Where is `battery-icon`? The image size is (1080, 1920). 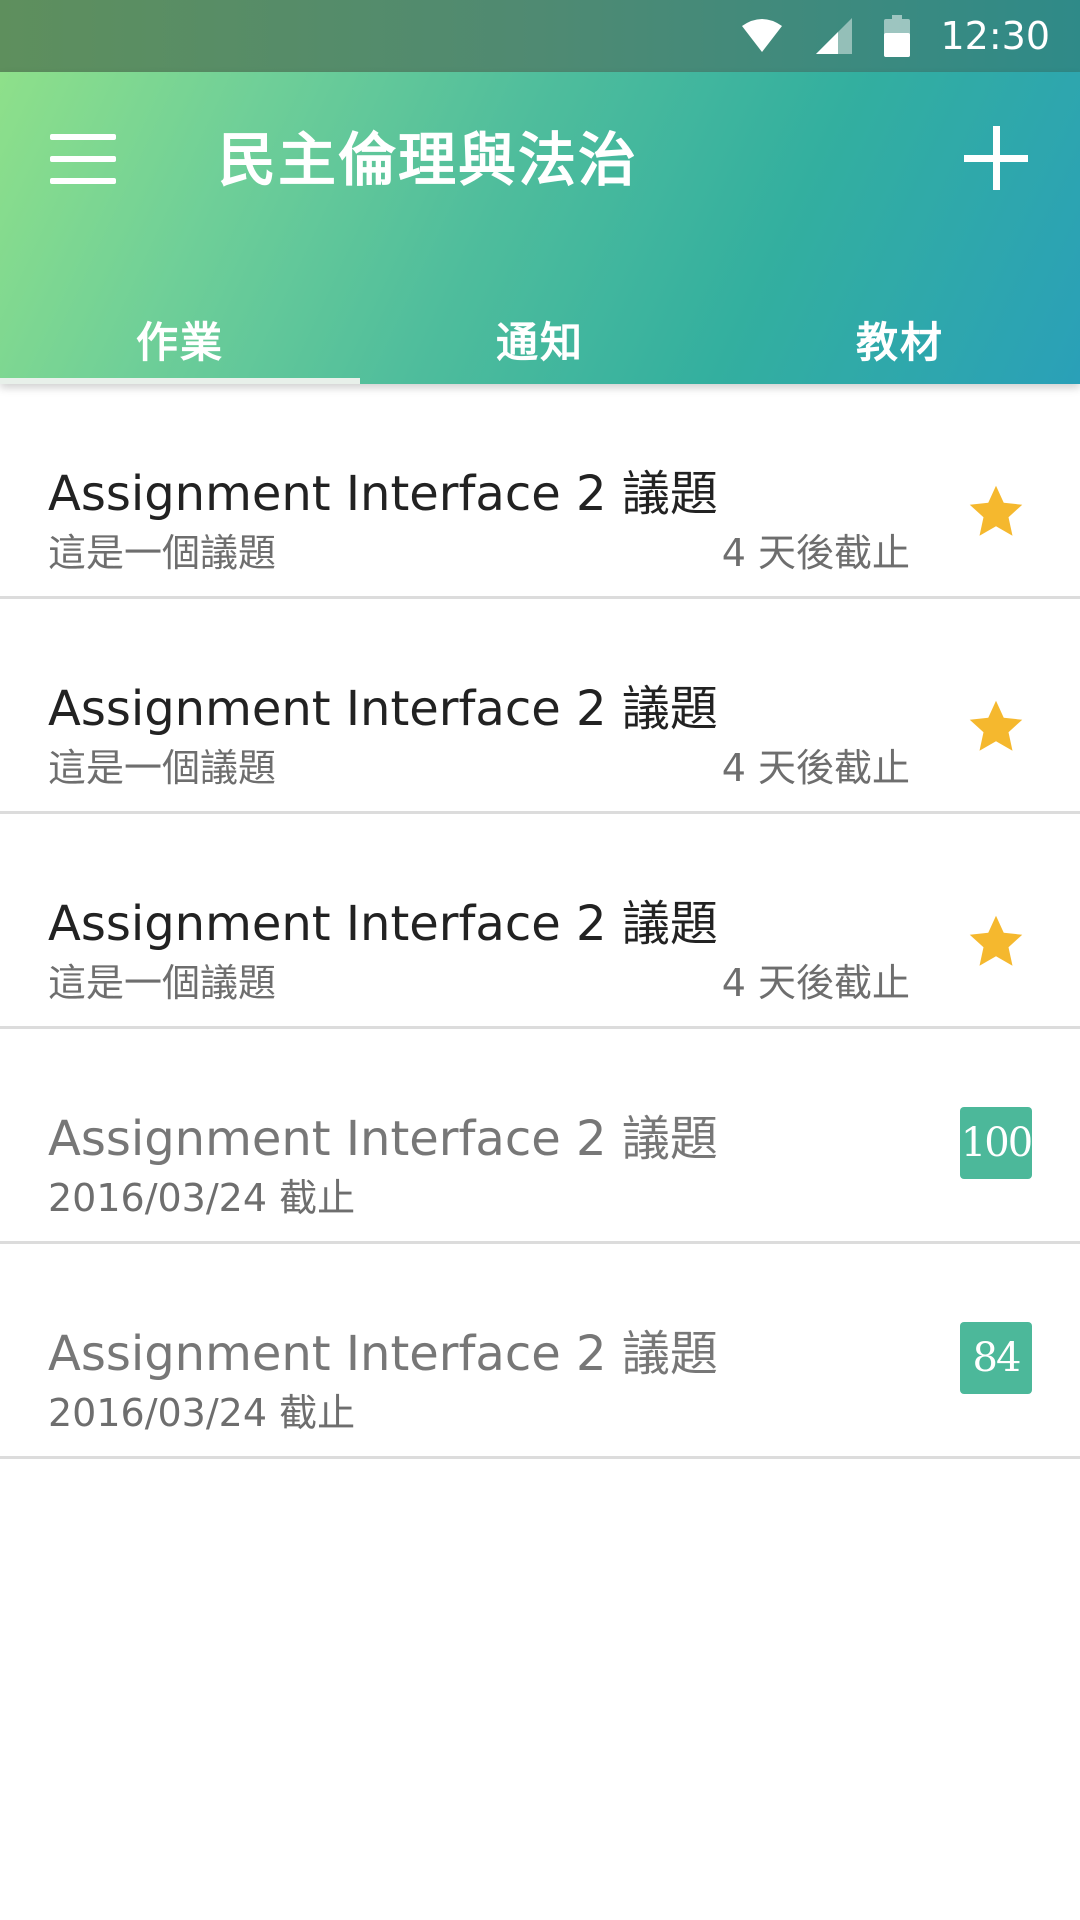 battery-icon is located at coordinates (897, 36).